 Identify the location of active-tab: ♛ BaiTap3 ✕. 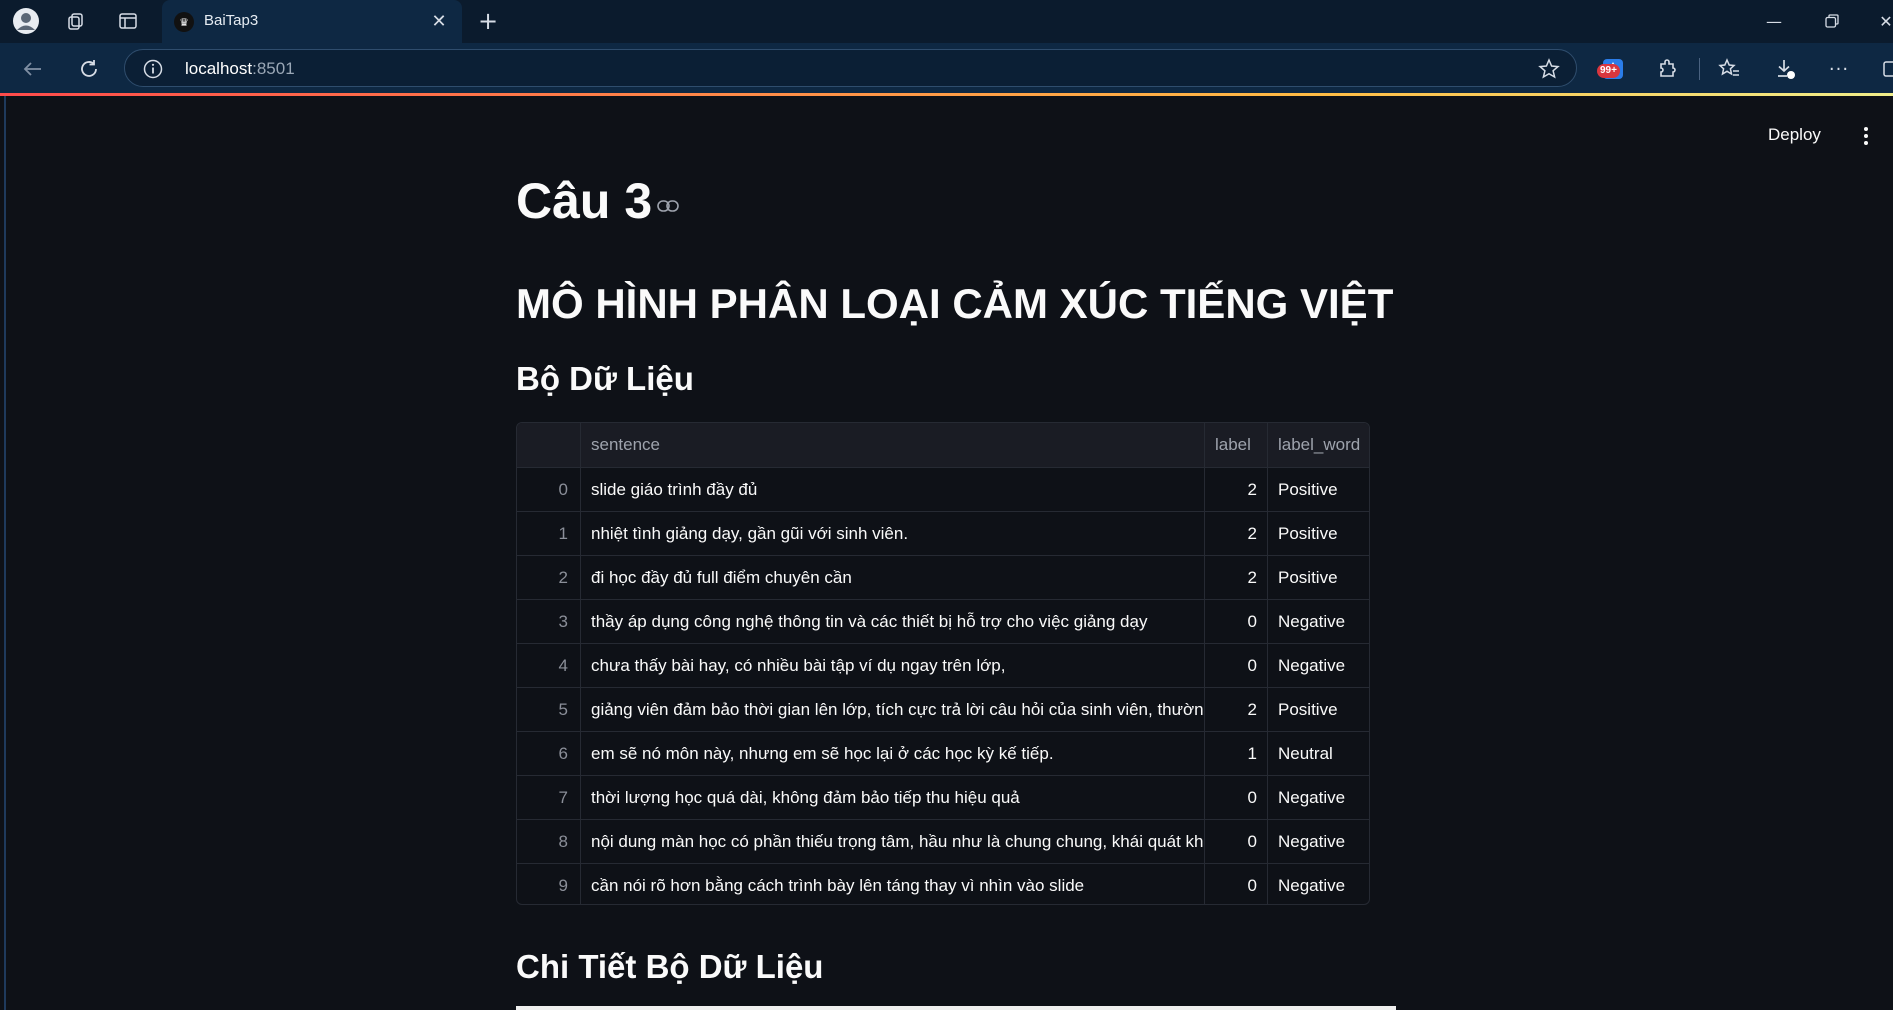
(312, 21).